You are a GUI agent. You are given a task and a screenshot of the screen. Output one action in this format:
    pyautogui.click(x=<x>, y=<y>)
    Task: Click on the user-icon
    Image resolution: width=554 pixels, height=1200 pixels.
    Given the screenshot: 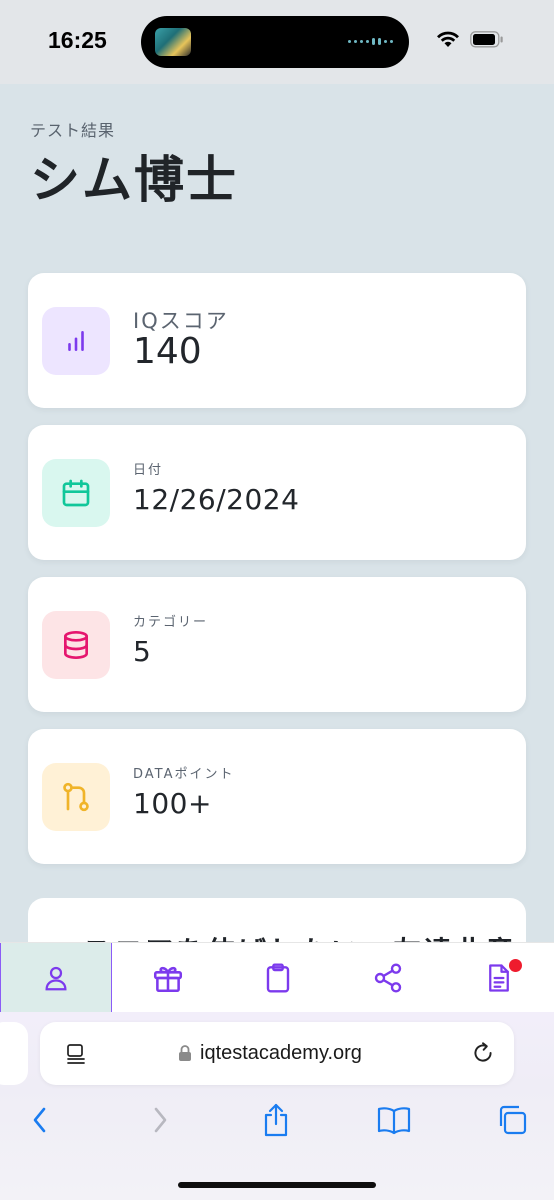 What is the action you would take?
    pyautogui.click(x=56, y=978)
    